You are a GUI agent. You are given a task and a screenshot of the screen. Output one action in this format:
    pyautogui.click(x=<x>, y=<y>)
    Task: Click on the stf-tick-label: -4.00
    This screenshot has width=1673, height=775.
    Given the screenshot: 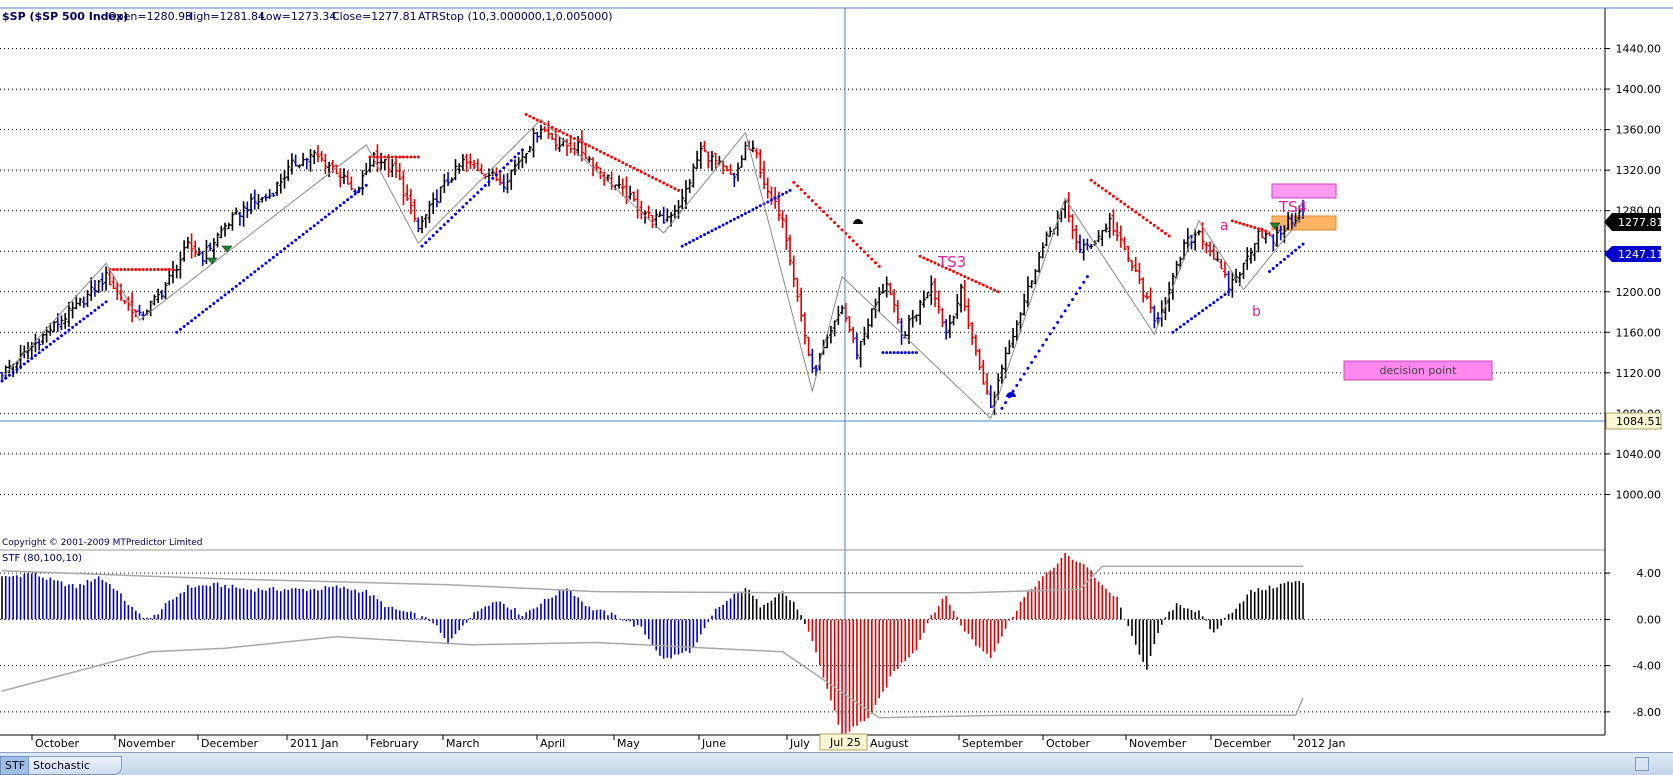 What is the action you would take?
    pyautogui.click(x=1647, y=666)
    